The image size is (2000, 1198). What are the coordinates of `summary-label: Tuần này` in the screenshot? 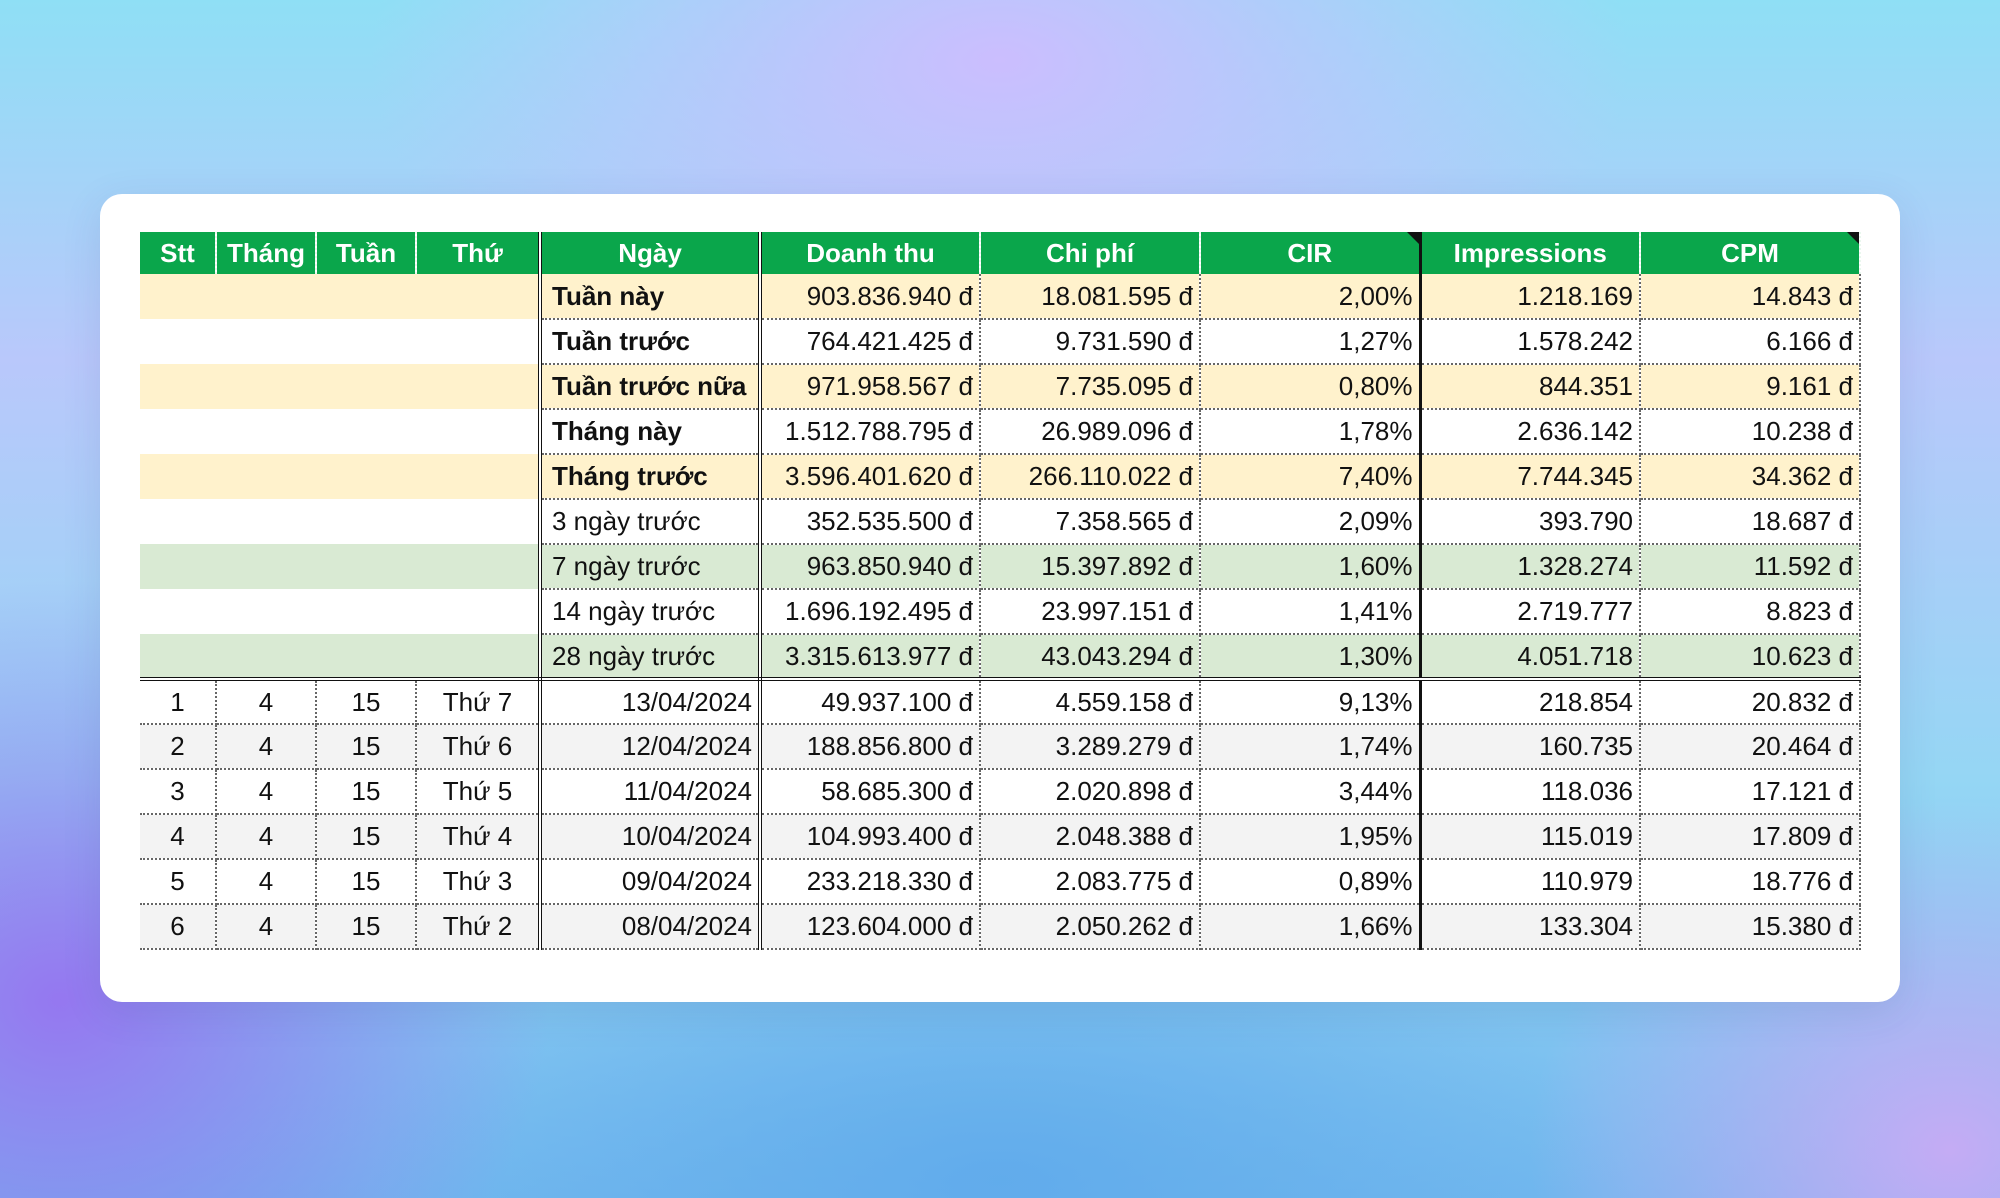 It's located at (651, 297).